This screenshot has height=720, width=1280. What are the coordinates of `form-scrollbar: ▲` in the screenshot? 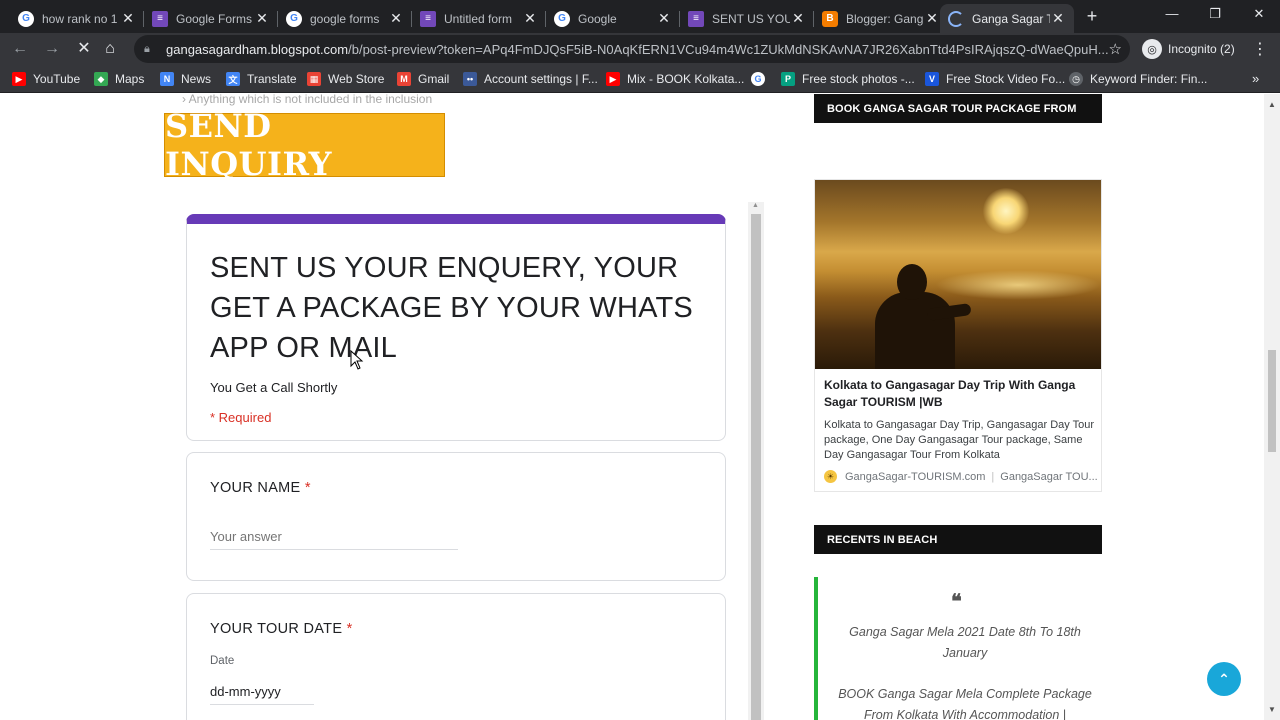 It's located at (756, 461).